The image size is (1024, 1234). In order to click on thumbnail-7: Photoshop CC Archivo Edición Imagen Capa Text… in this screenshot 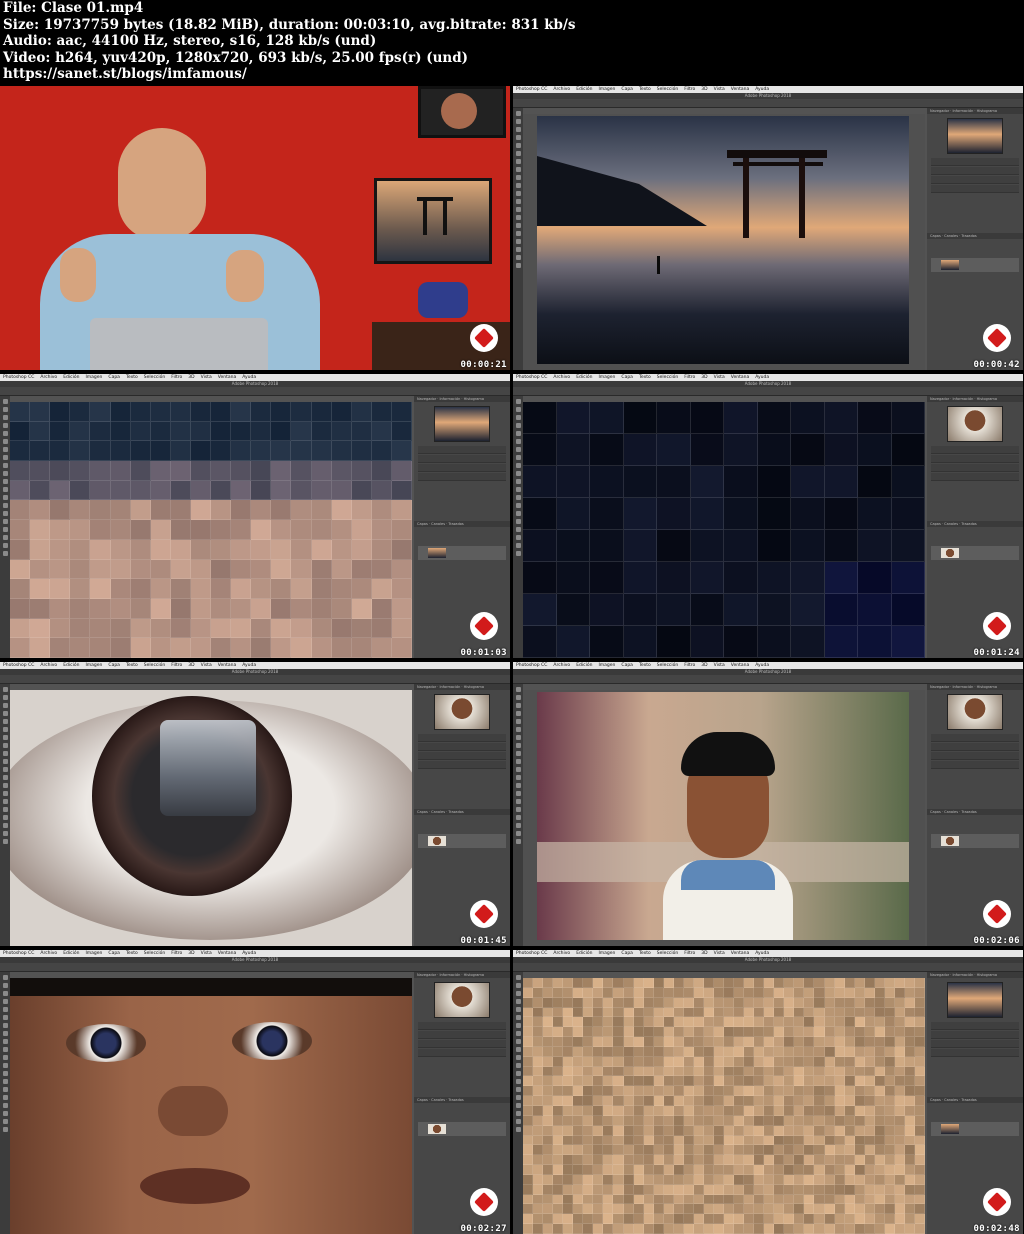, I will do `click(255, 1092)`.